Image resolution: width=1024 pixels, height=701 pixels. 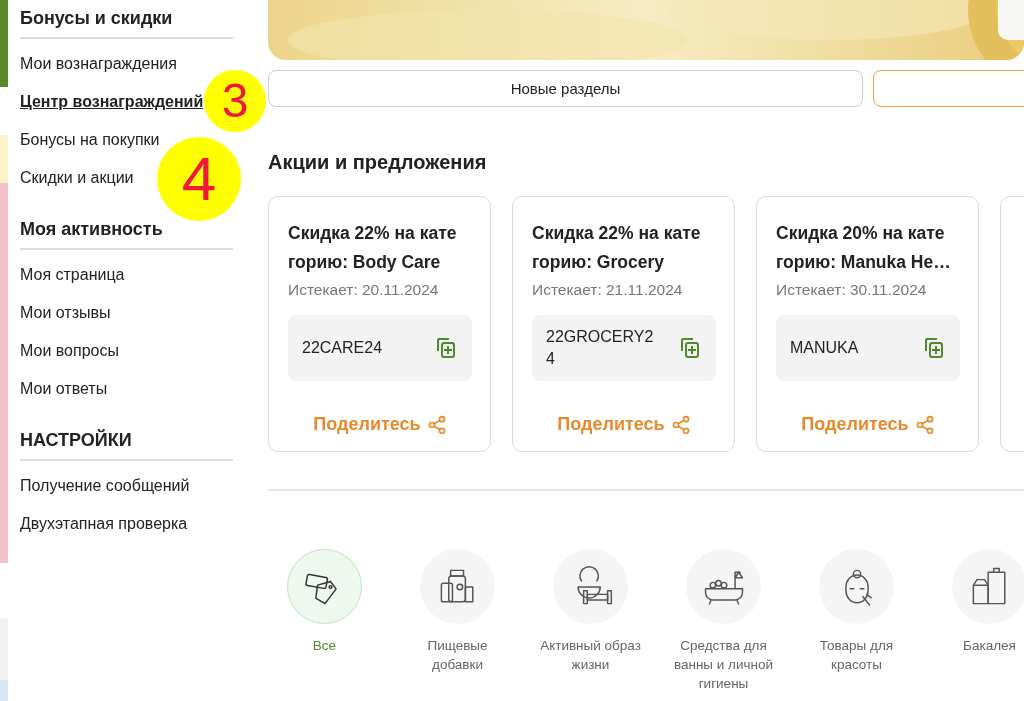 I want to click on sidebar-link: Центр вознаграждений, so click(x=112, y=102).